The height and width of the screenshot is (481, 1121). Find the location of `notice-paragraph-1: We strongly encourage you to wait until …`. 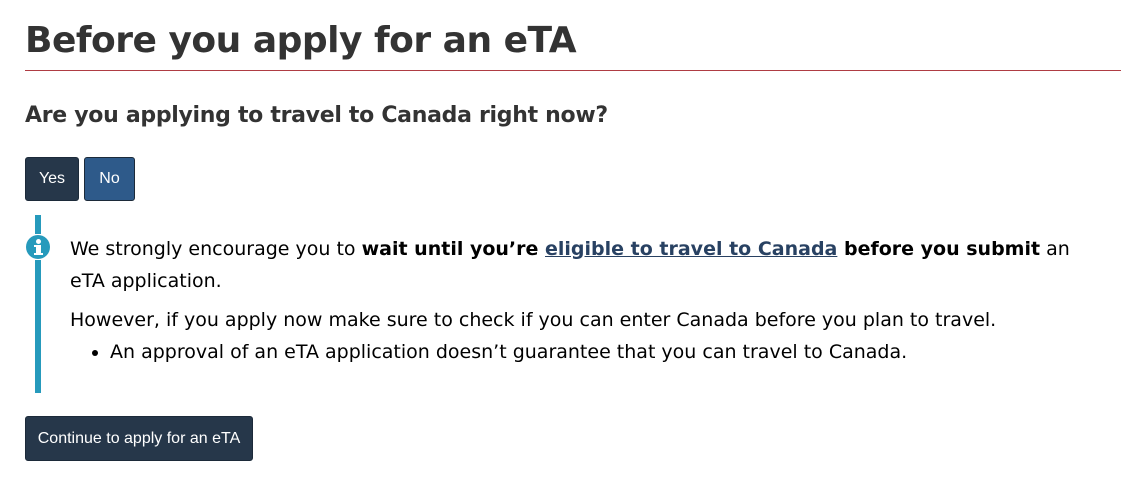

notice-paragraph-1: We strongly encourage you to wait until … is located at coordinates (590, 265).